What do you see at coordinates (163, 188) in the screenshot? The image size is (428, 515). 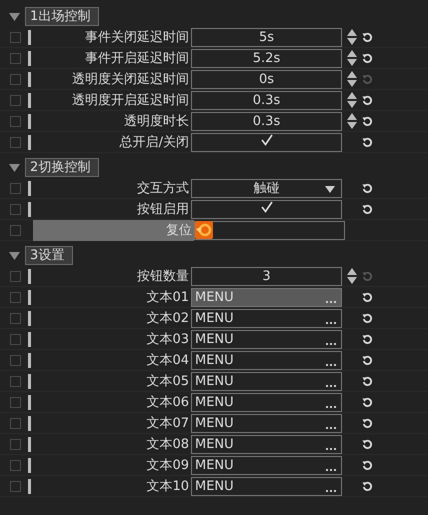 I see `property-label: 交互方式` at bounding box center [163, 188].